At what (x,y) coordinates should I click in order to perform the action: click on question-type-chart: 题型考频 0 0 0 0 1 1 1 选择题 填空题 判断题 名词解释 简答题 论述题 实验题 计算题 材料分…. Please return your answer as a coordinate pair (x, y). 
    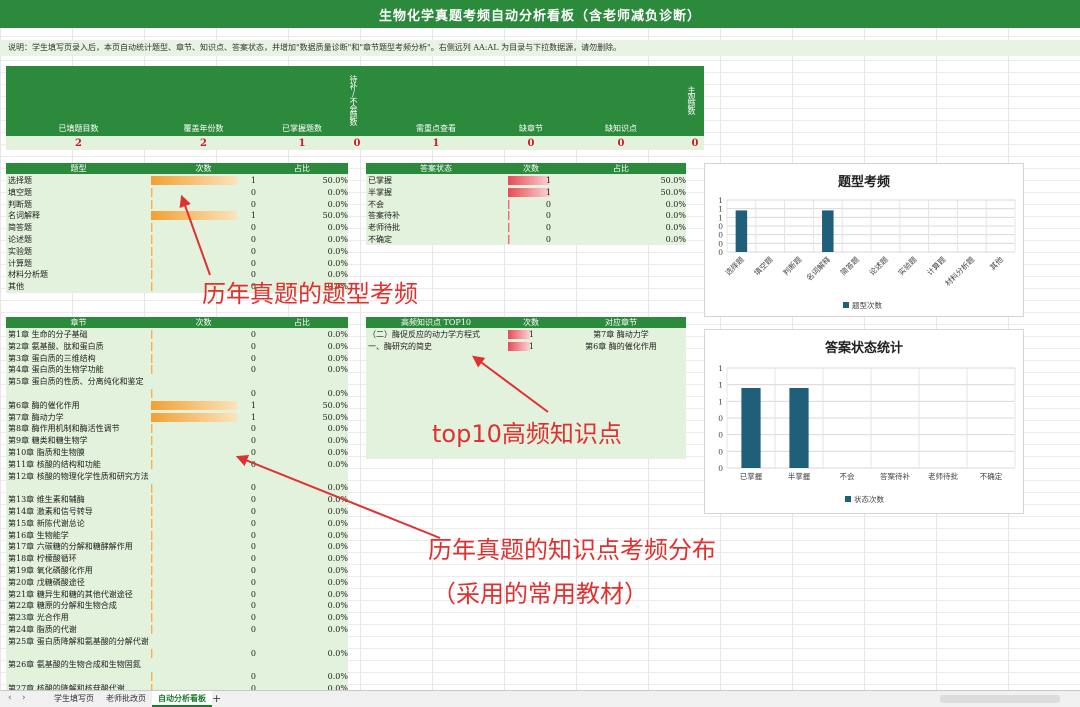
    Looking at the image, I should click on (864, 240).